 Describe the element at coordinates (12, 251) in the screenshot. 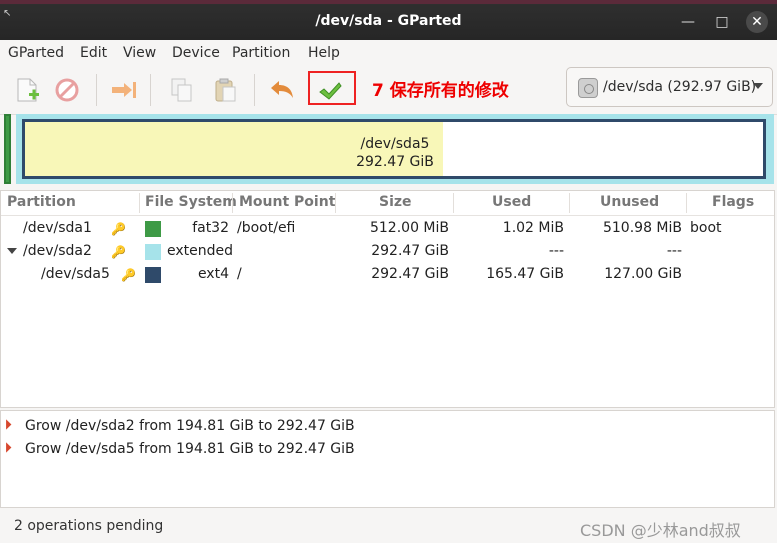

I see `expander-icon` at that location.